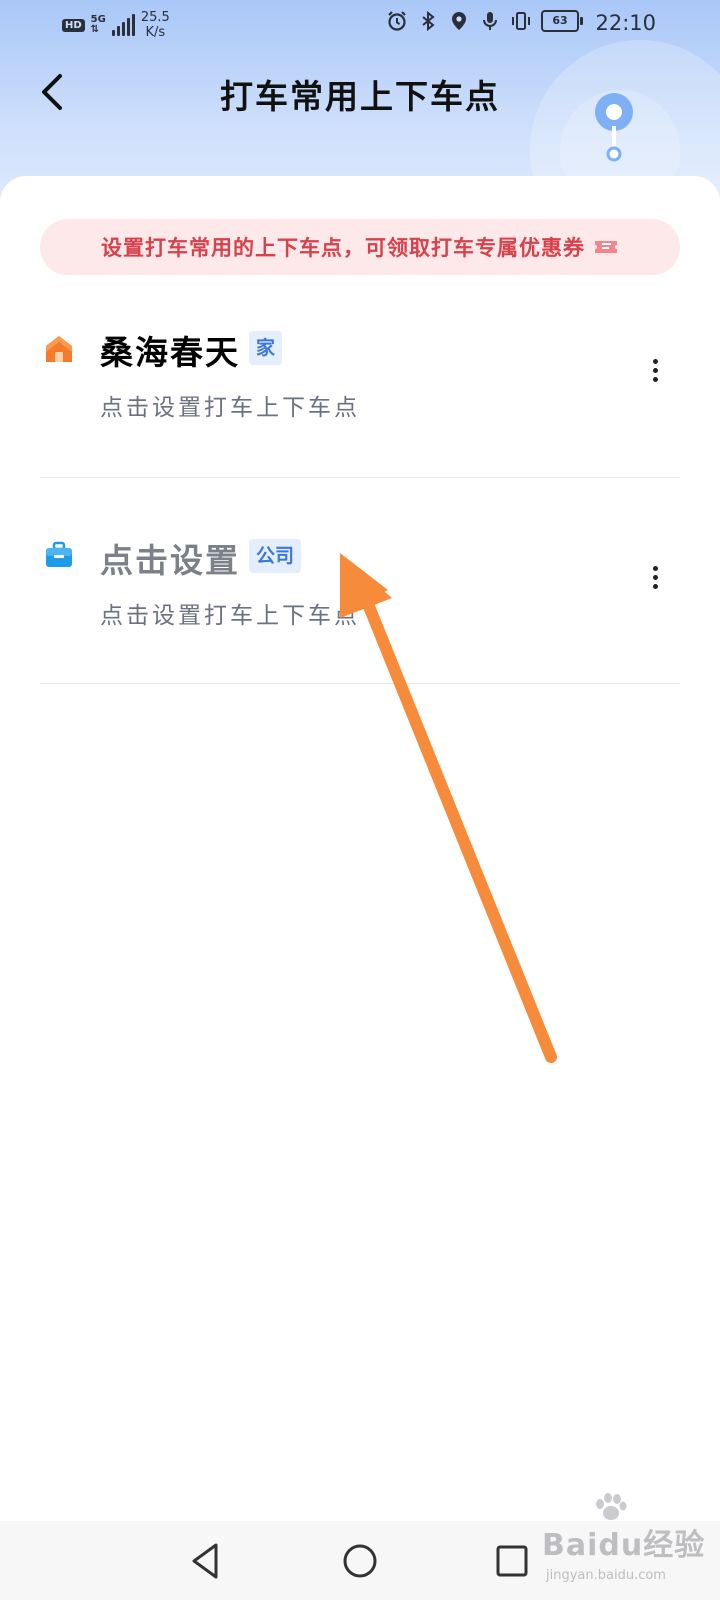  Describe the element at coordinates (562, 21) in the screenshot. I see `battery-icon: 63` at that location.